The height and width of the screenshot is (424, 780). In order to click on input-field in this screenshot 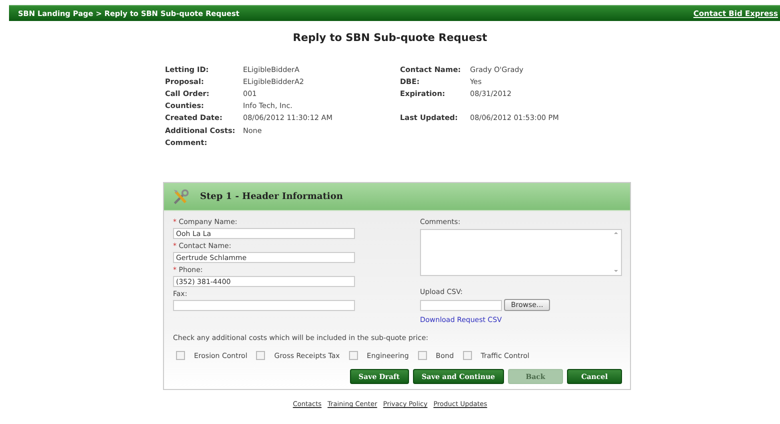, I will do `click(264, 306)`.